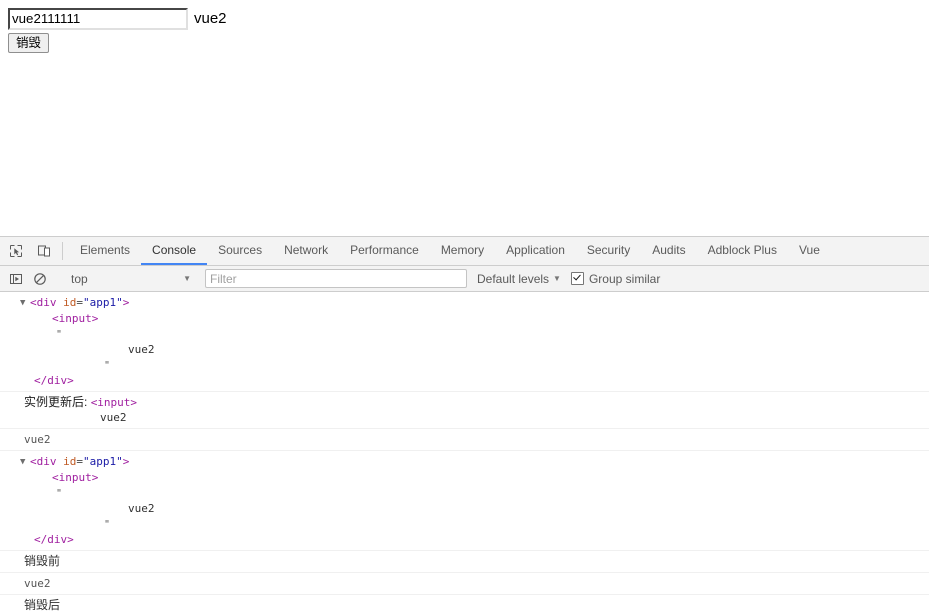 The image size is (929, 615). I want to click on device-toolbar-icon, so click(44, 251).